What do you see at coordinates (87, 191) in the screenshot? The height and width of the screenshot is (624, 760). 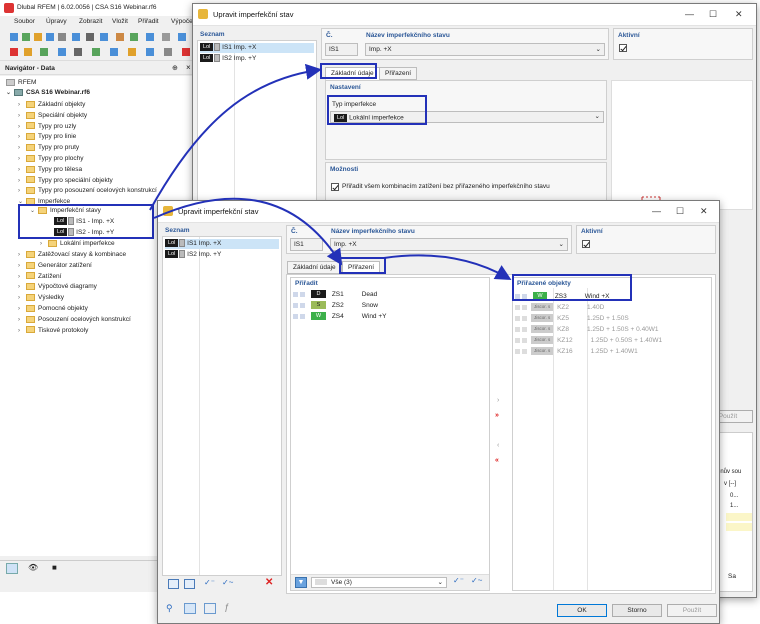 I see `tree-item: › Typy pro posouzení ocelových konstrukcí` at bounding box center [87, 191].